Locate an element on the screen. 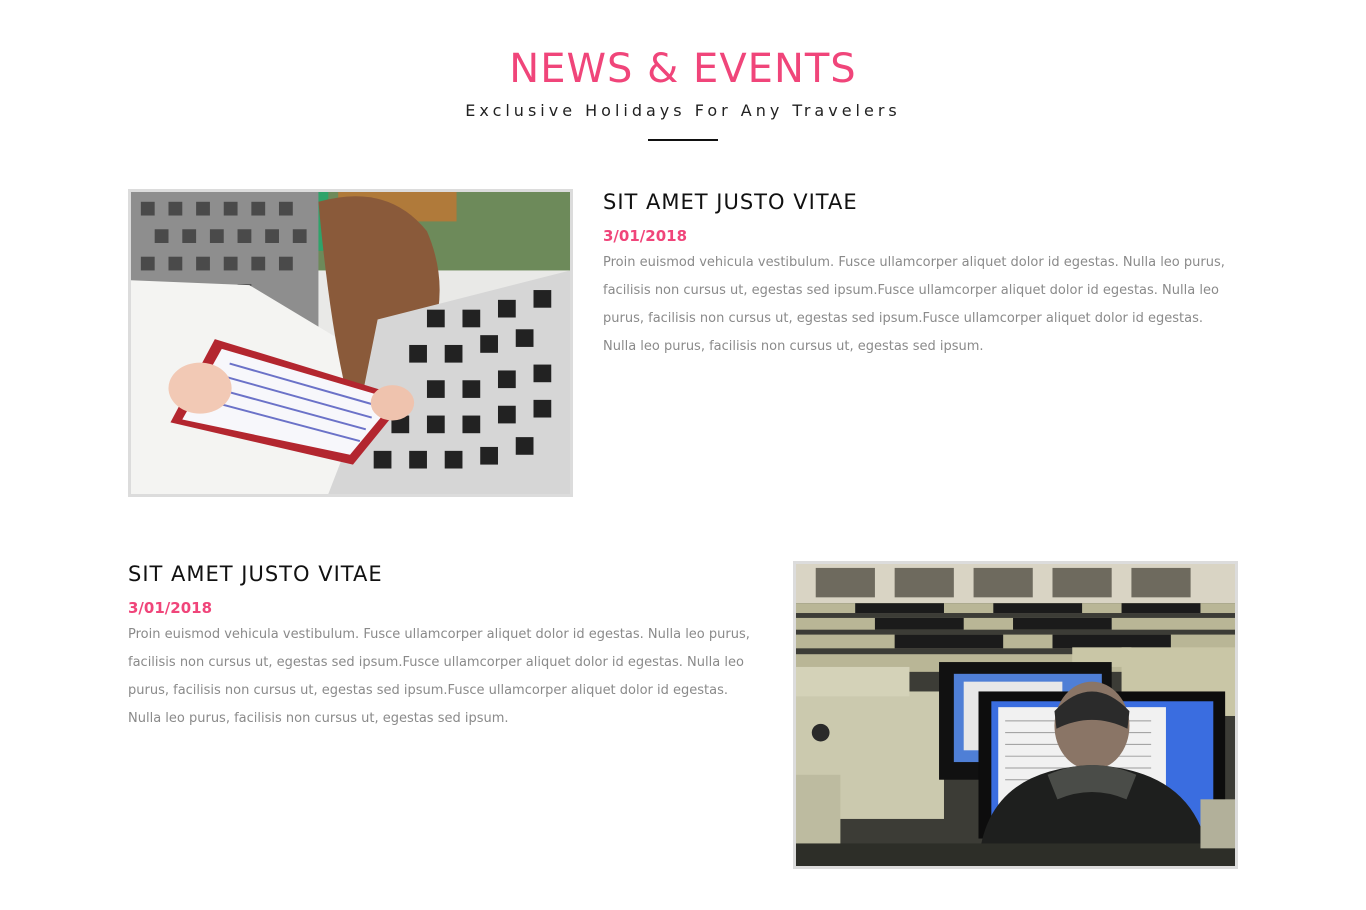  section-title: NEWS & EVENTS is located at coordinates (683, 69).